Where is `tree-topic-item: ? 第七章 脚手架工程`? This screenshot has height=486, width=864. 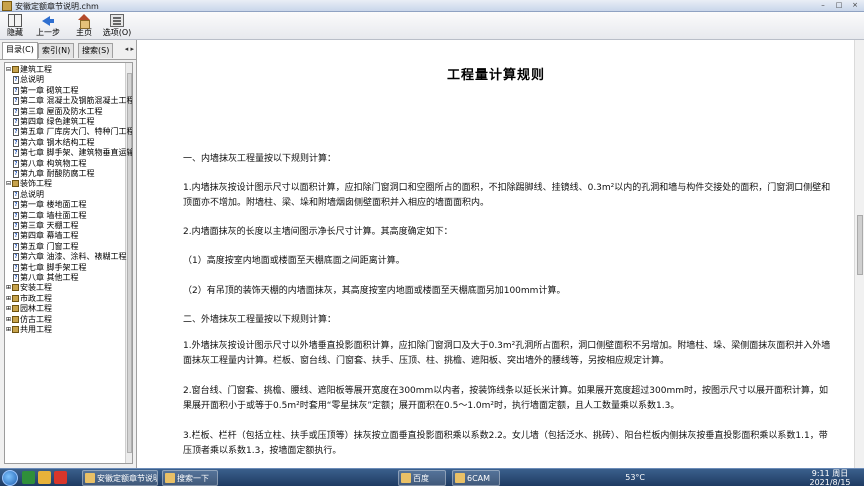 tree-topic-item: ? 第七章 脚手架工程 is located at coordinates (49, 268).